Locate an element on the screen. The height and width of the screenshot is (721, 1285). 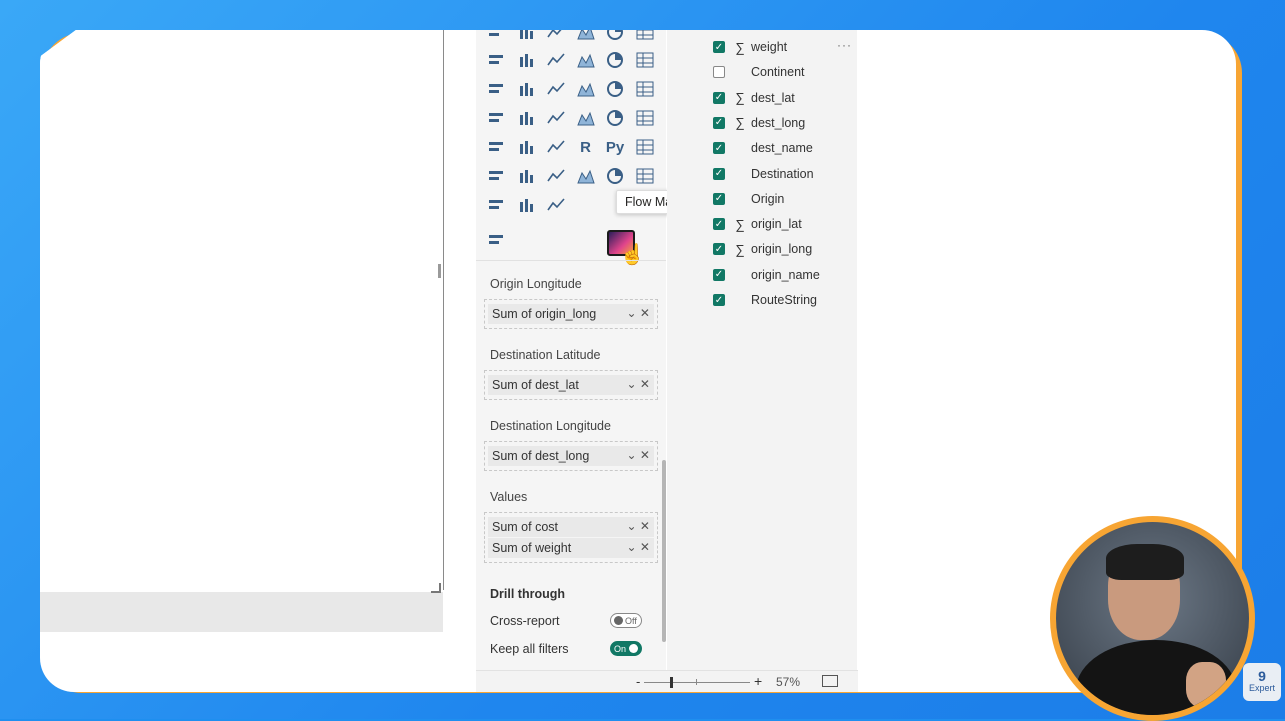
custom-visual-icon is located at coordinates (497, 240).